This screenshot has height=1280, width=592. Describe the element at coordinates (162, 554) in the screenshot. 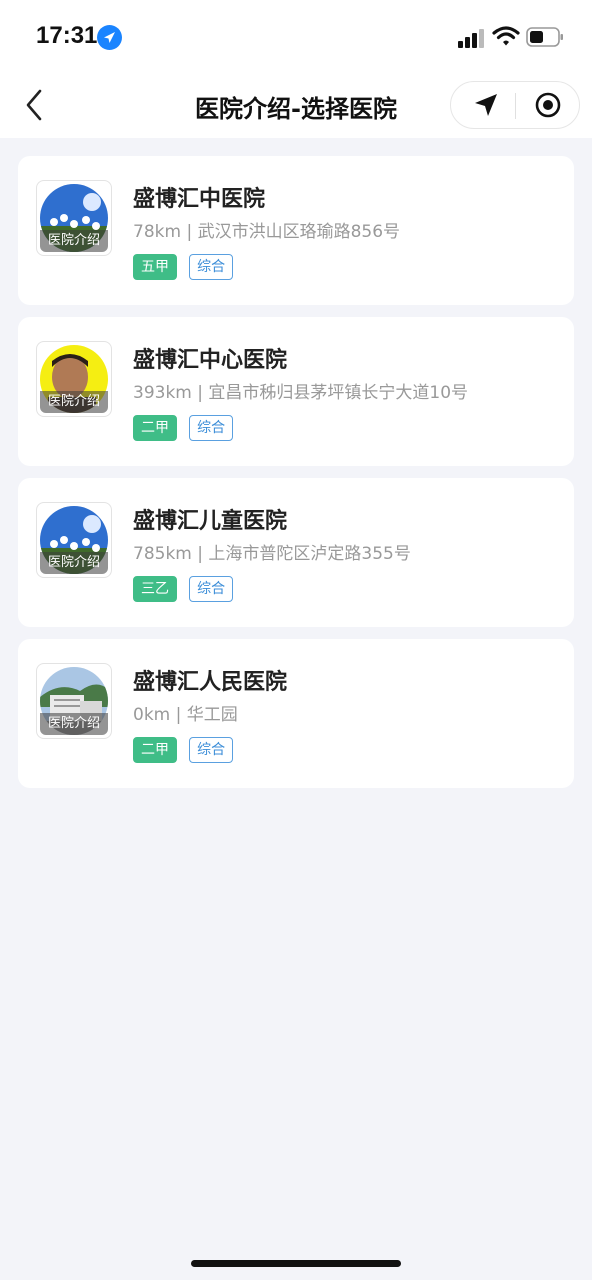

I see `hospital-distance: 785km` at that location.